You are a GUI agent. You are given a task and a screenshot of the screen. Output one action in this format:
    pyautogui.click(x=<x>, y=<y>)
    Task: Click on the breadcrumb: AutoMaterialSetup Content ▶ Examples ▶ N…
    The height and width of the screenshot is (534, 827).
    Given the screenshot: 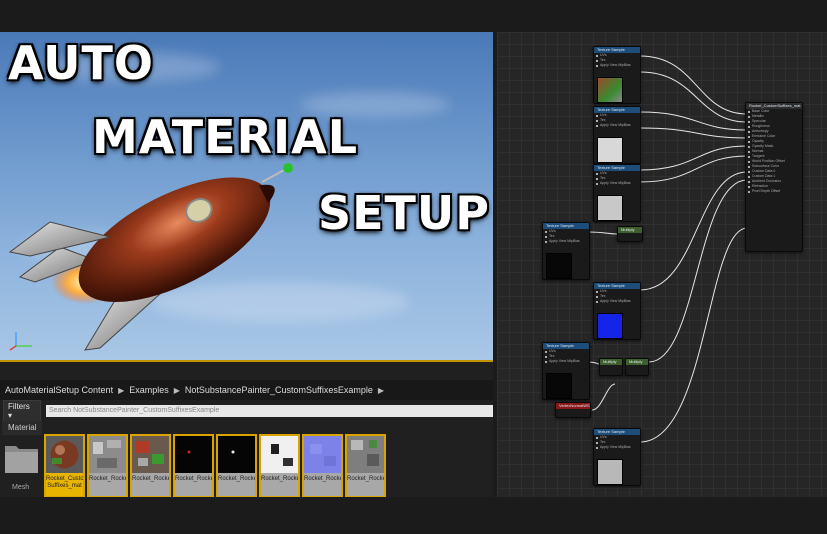 What is the action you would take?
    pyautogui.click(x=246, y=390)
    